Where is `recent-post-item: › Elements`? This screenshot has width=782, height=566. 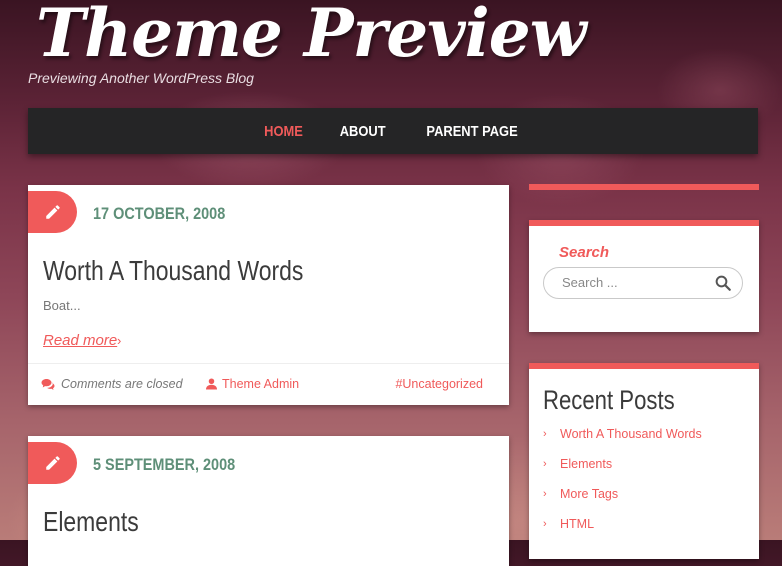 recent-post-item: › Elements is located at coordinates (622, 472).